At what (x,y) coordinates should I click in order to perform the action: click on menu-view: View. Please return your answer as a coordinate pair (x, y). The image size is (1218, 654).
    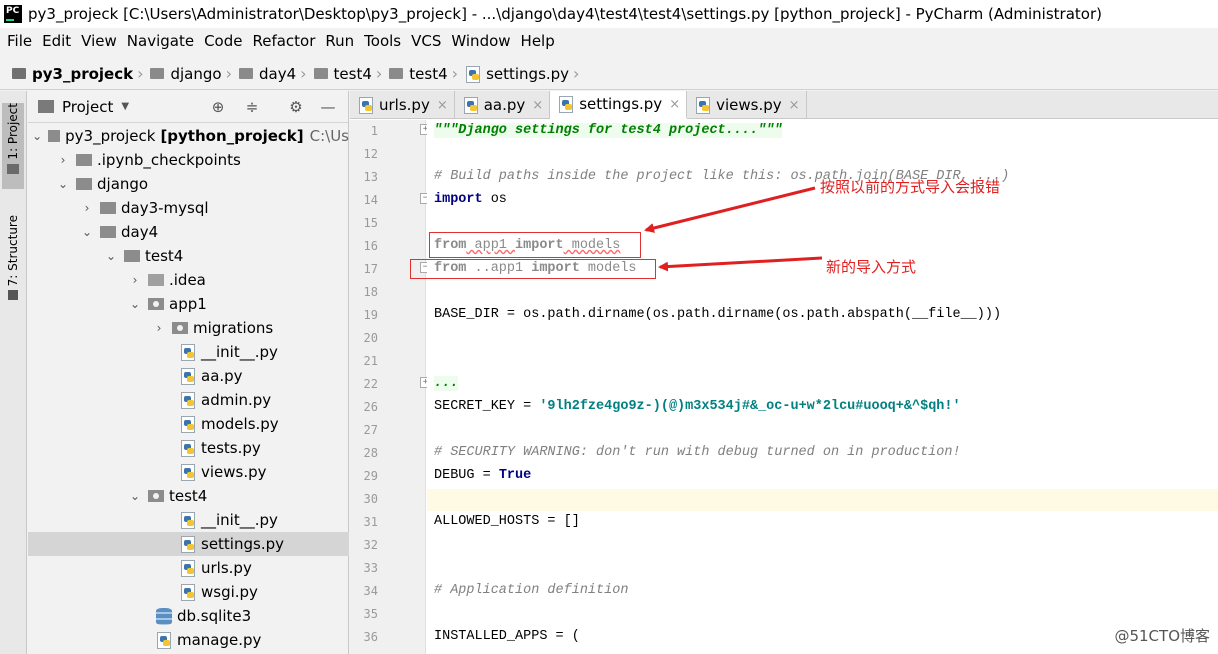
    Looking at the image, I should click on (99, 41).